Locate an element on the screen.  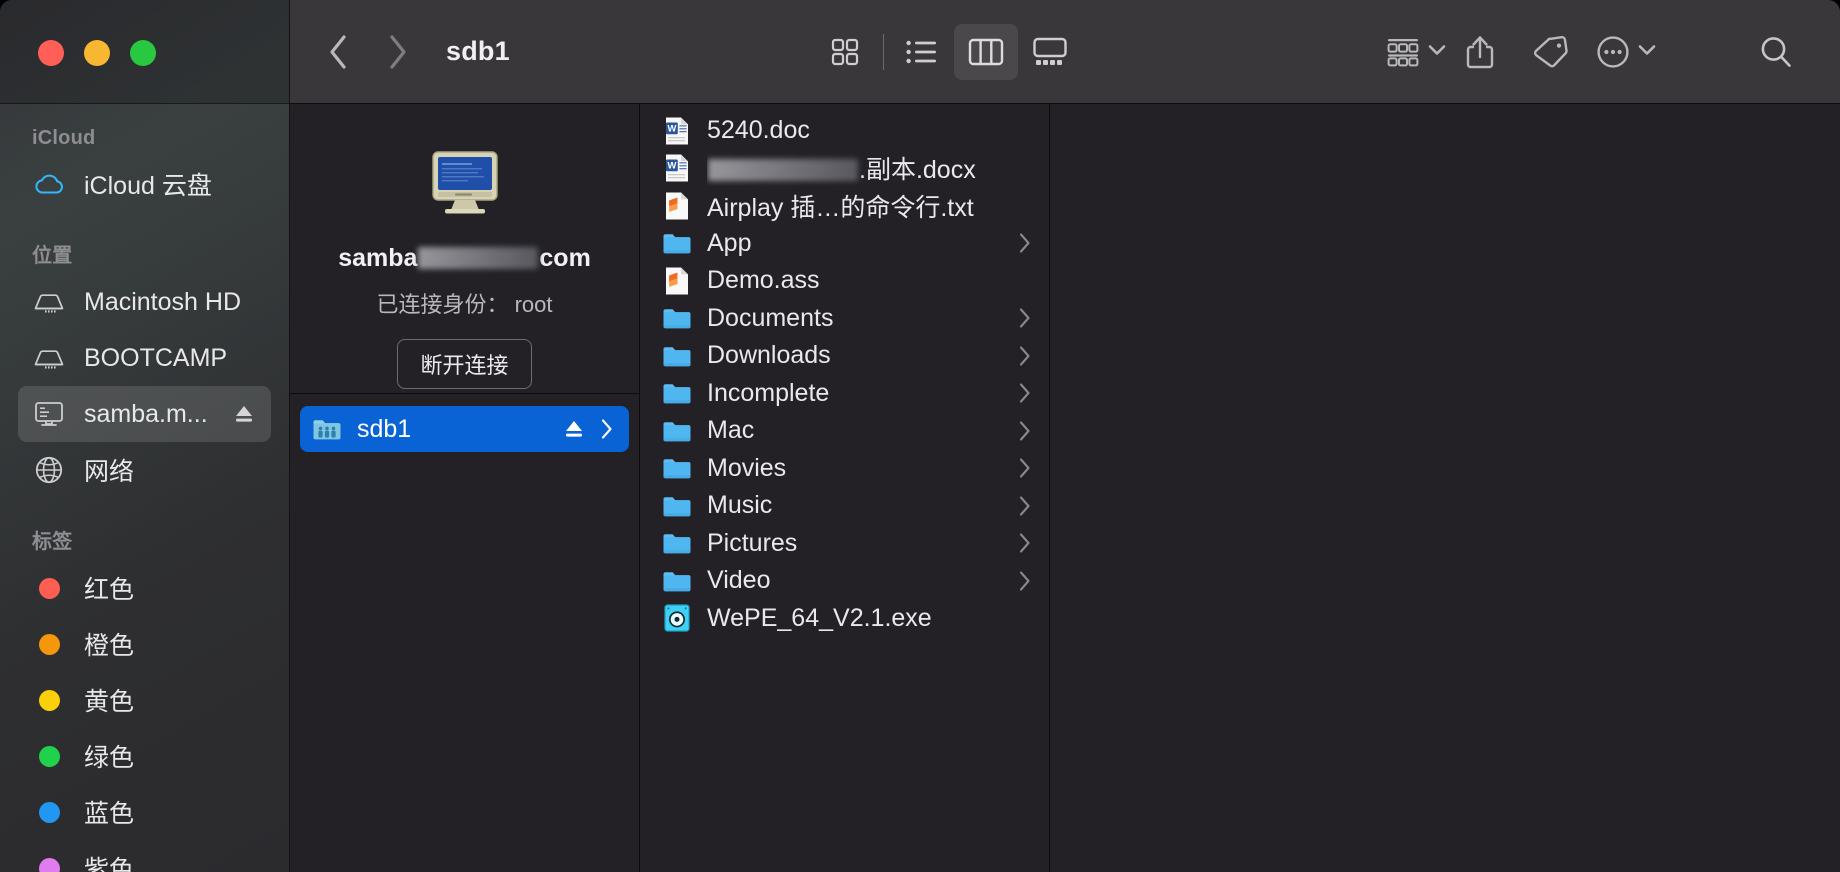
file-row: Music is located at coordinates (844, 506).